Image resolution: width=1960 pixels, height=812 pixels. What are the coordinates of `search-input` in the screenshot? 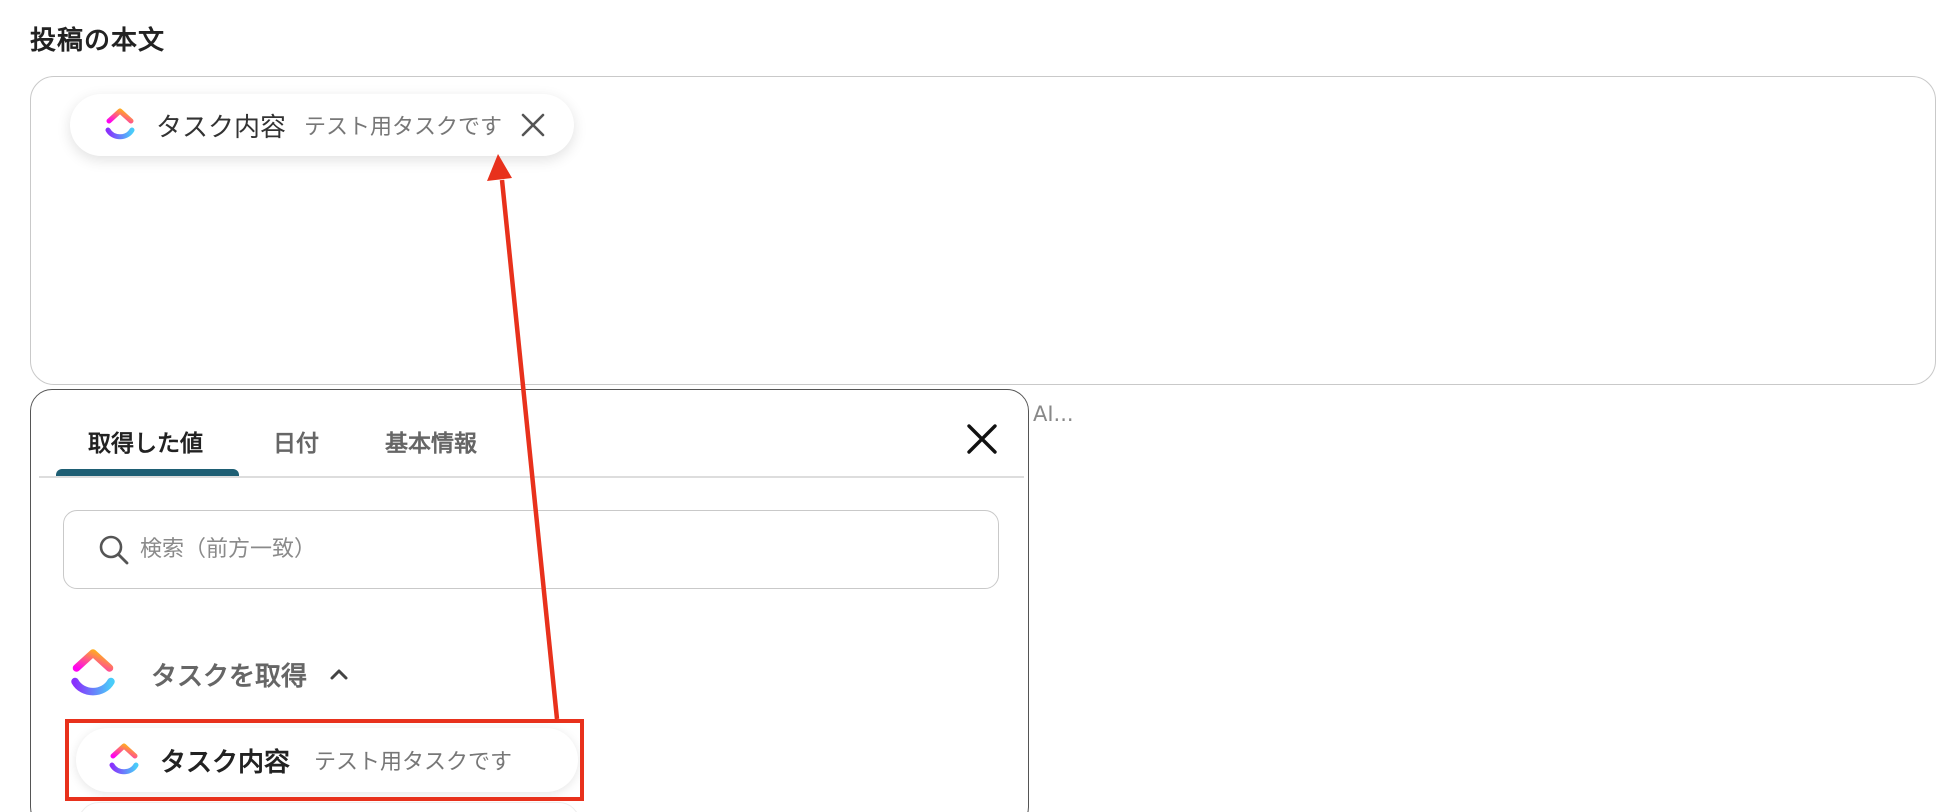 It's located at (550, 549).